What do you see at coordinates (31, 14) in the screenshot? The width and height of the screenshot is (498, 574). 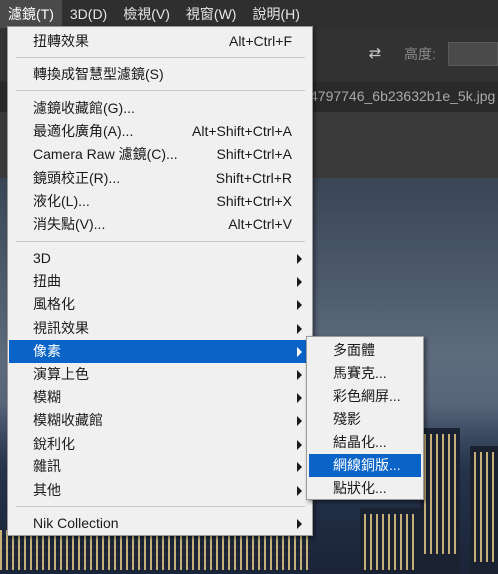 I see `menu-filter: 濾鏡(T)` at bounding box center [31, 14].